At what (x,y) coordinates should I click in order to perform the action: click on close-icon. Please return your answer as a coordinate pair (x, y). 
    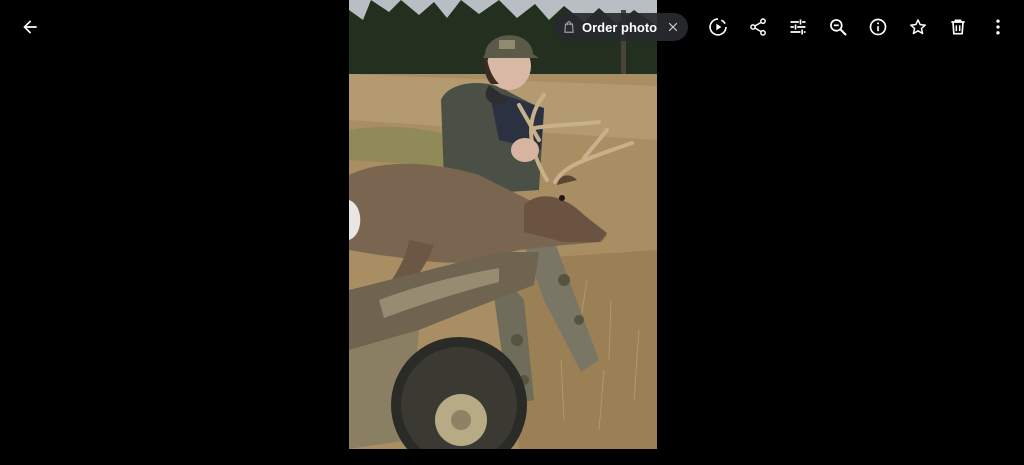
    Looking at the image, I should click on (673, 27).